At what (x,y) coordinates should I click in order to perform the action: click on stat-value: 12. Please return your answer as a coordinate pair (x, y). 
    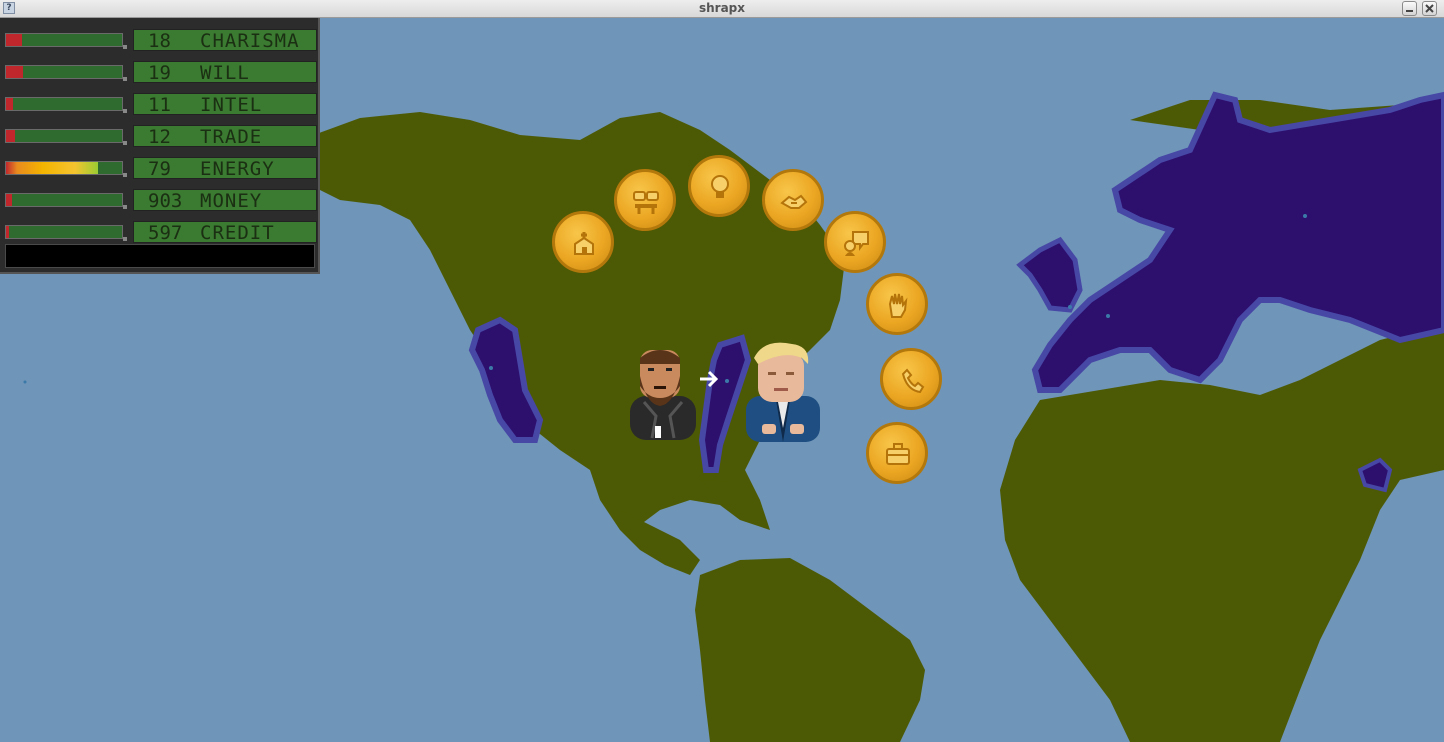
    Looking at the image, I should click on (159, 137).